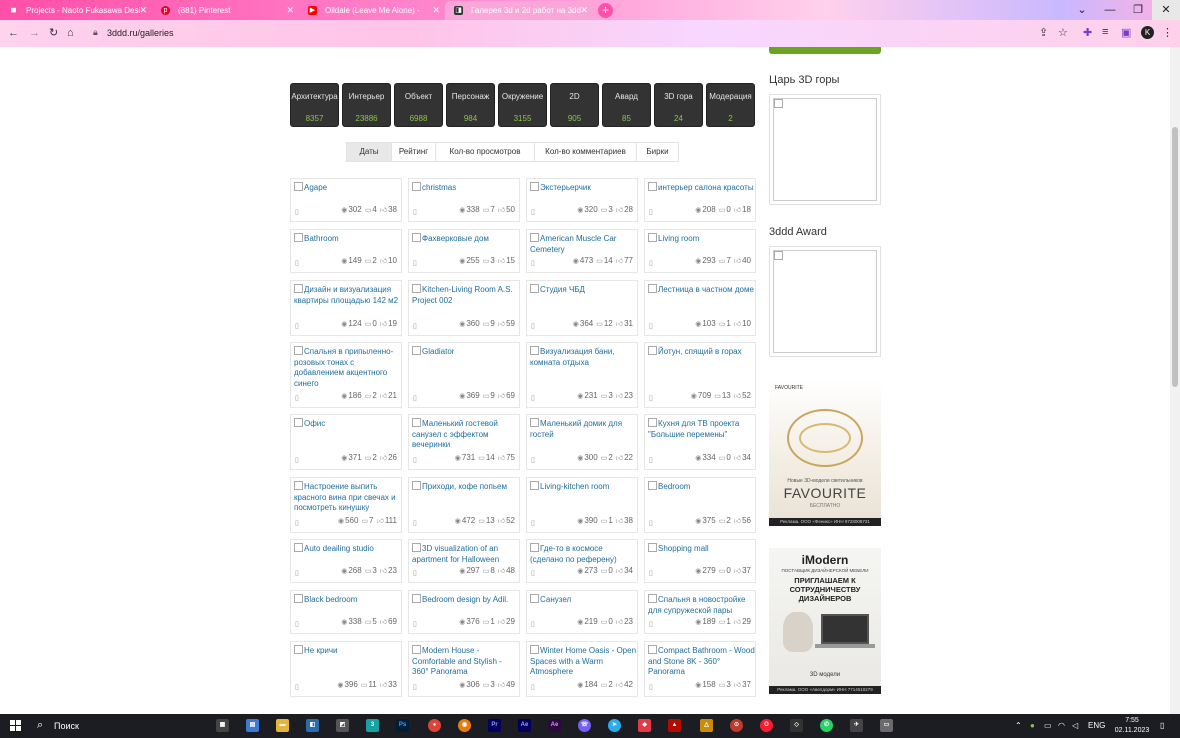 Image resolution: width=1180 pixels, height=738 pixels. What do you see at coordinates (1043, 32) in the screenshot?
I see `share-icon: ⇪` at bounding box center [1043, 32].